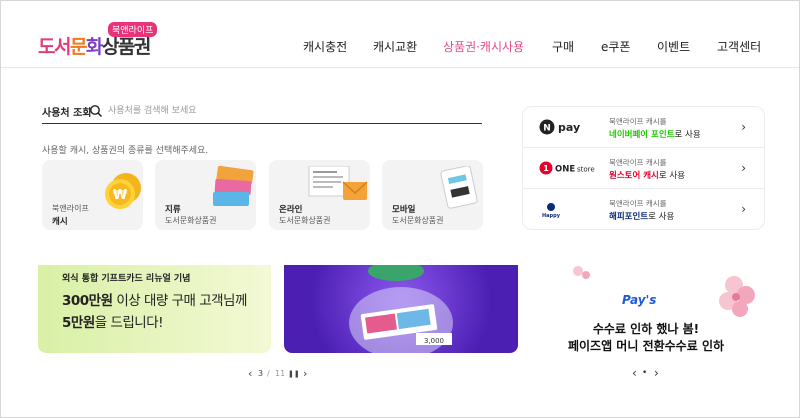 This screenshot has height=418, width=800. Describe the element at coordinates (96, 110) in the screenshot. I see `search-icon` at that location.